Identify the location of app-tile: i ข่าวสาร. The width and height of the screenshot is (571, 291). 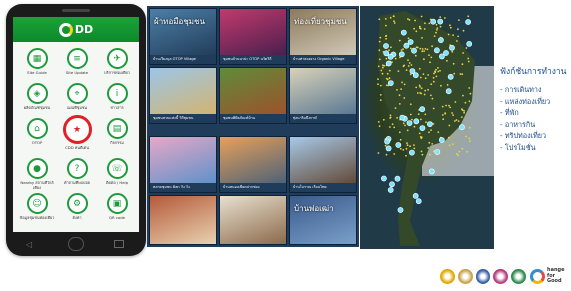
(117, 99).